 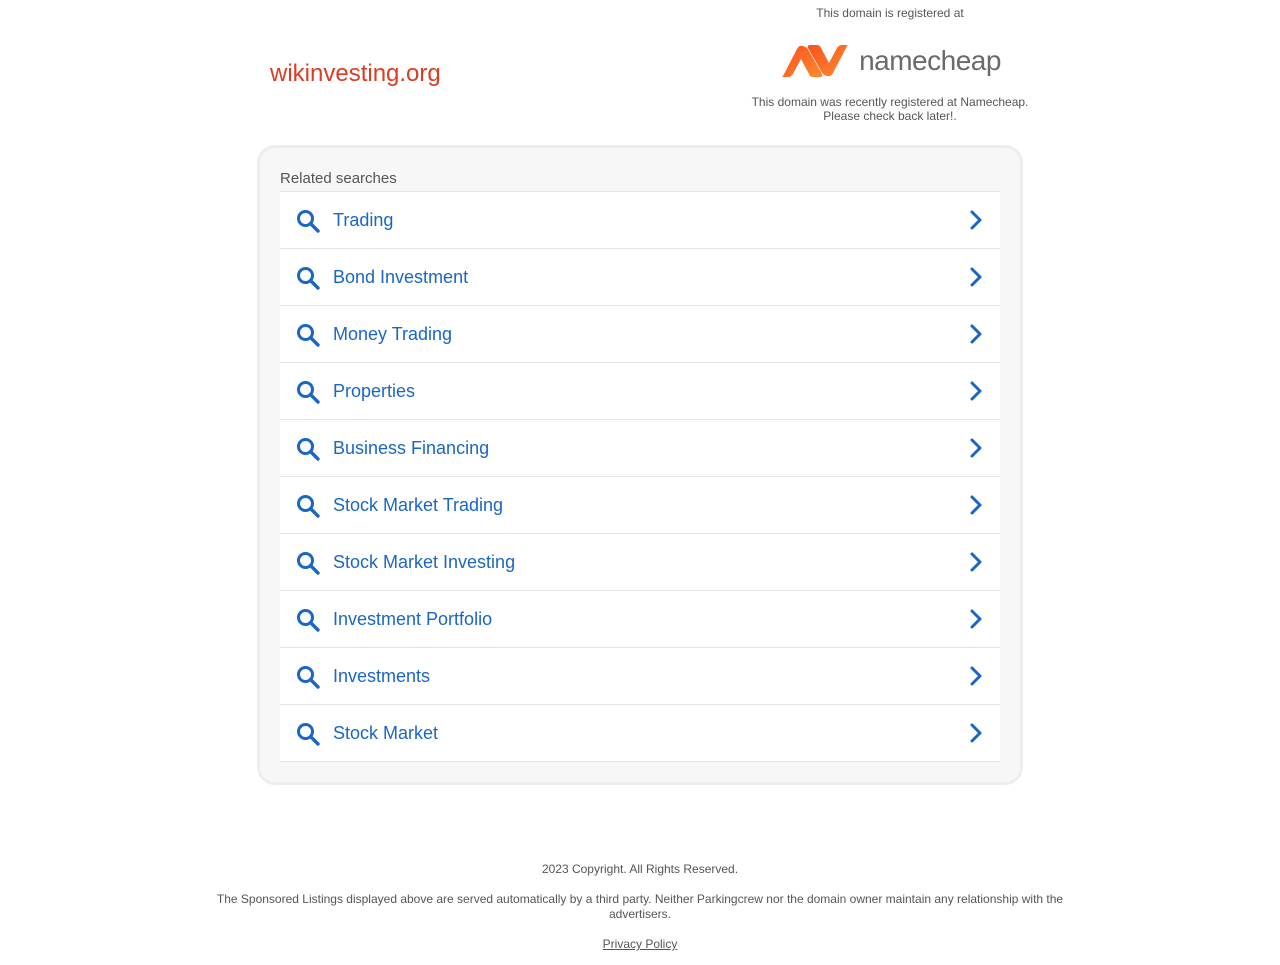 I want to click on privacy-policy-link: Privacy Policy, so click(x=640, y=944).